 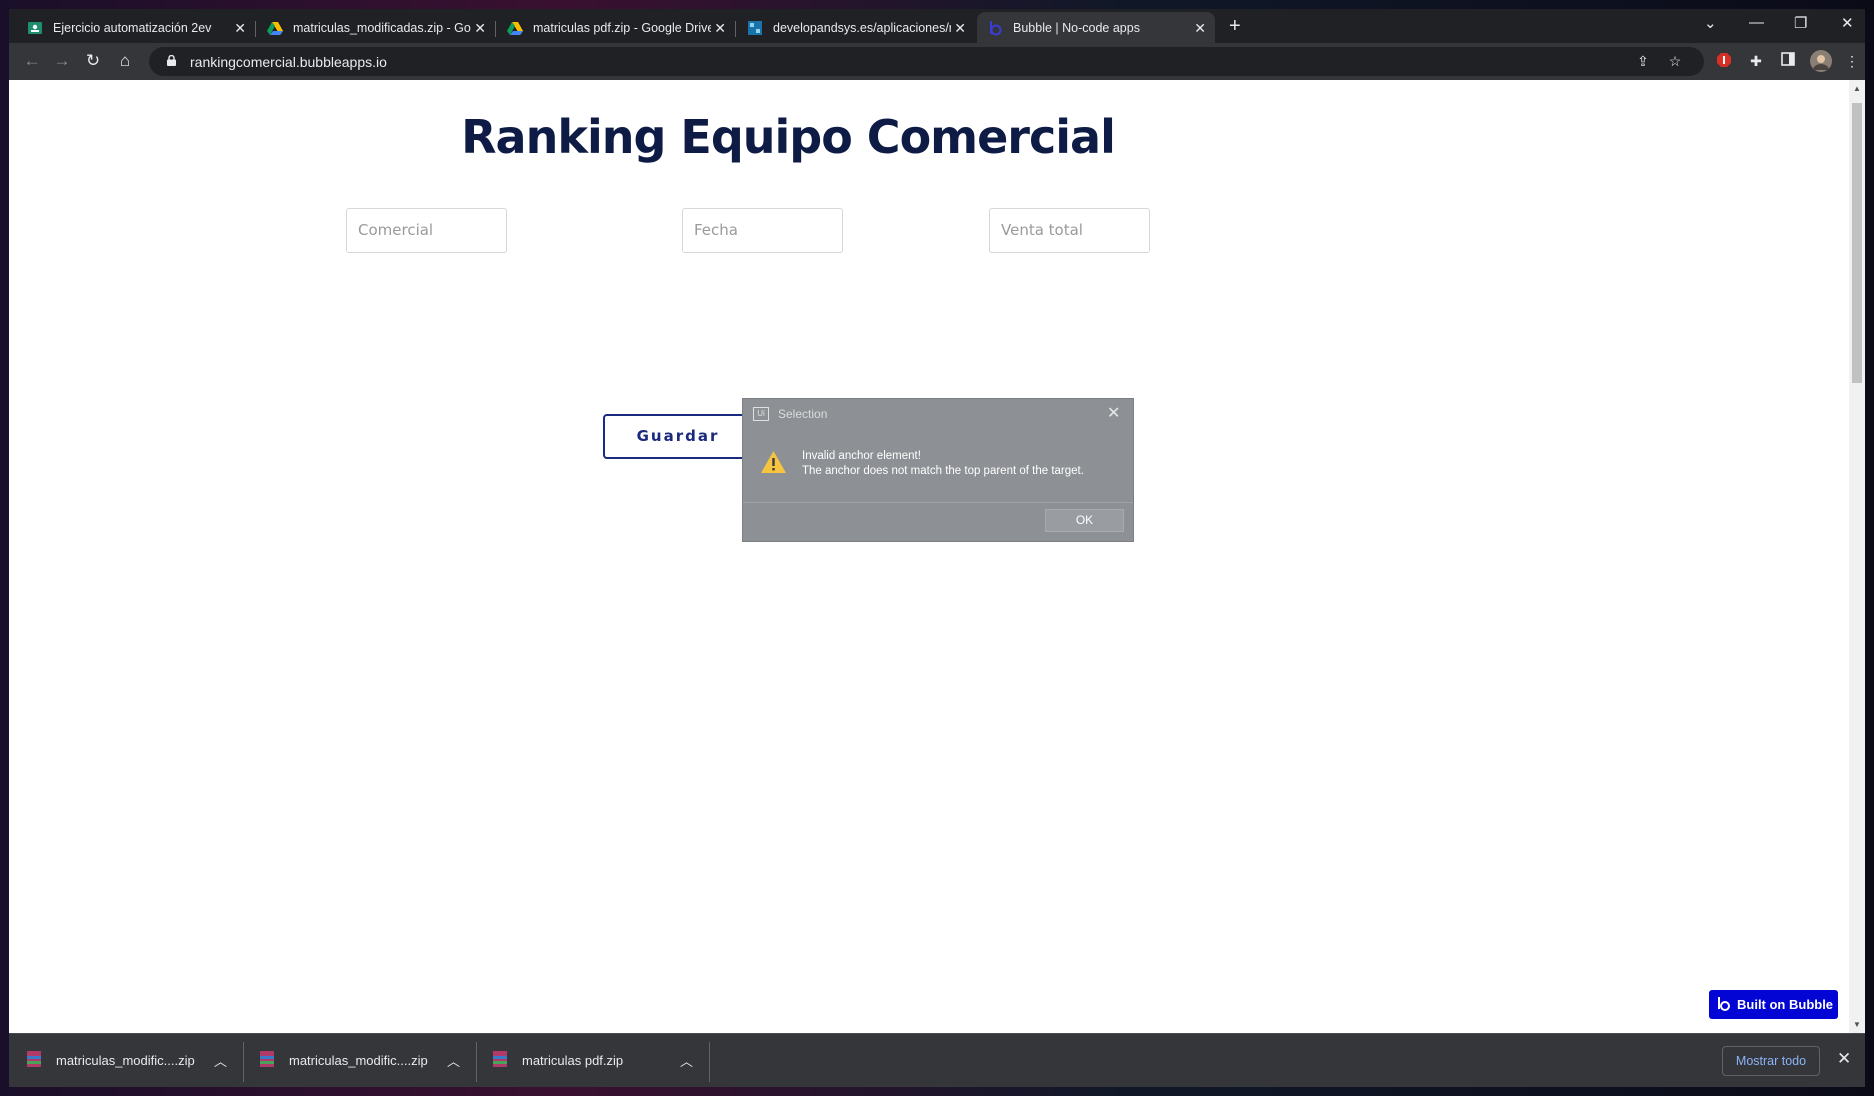 What do you see at coordinates (1069, 230) in the screenshot?
I see `venta-total-input: Venta total` at bounding box center [1069, 230].